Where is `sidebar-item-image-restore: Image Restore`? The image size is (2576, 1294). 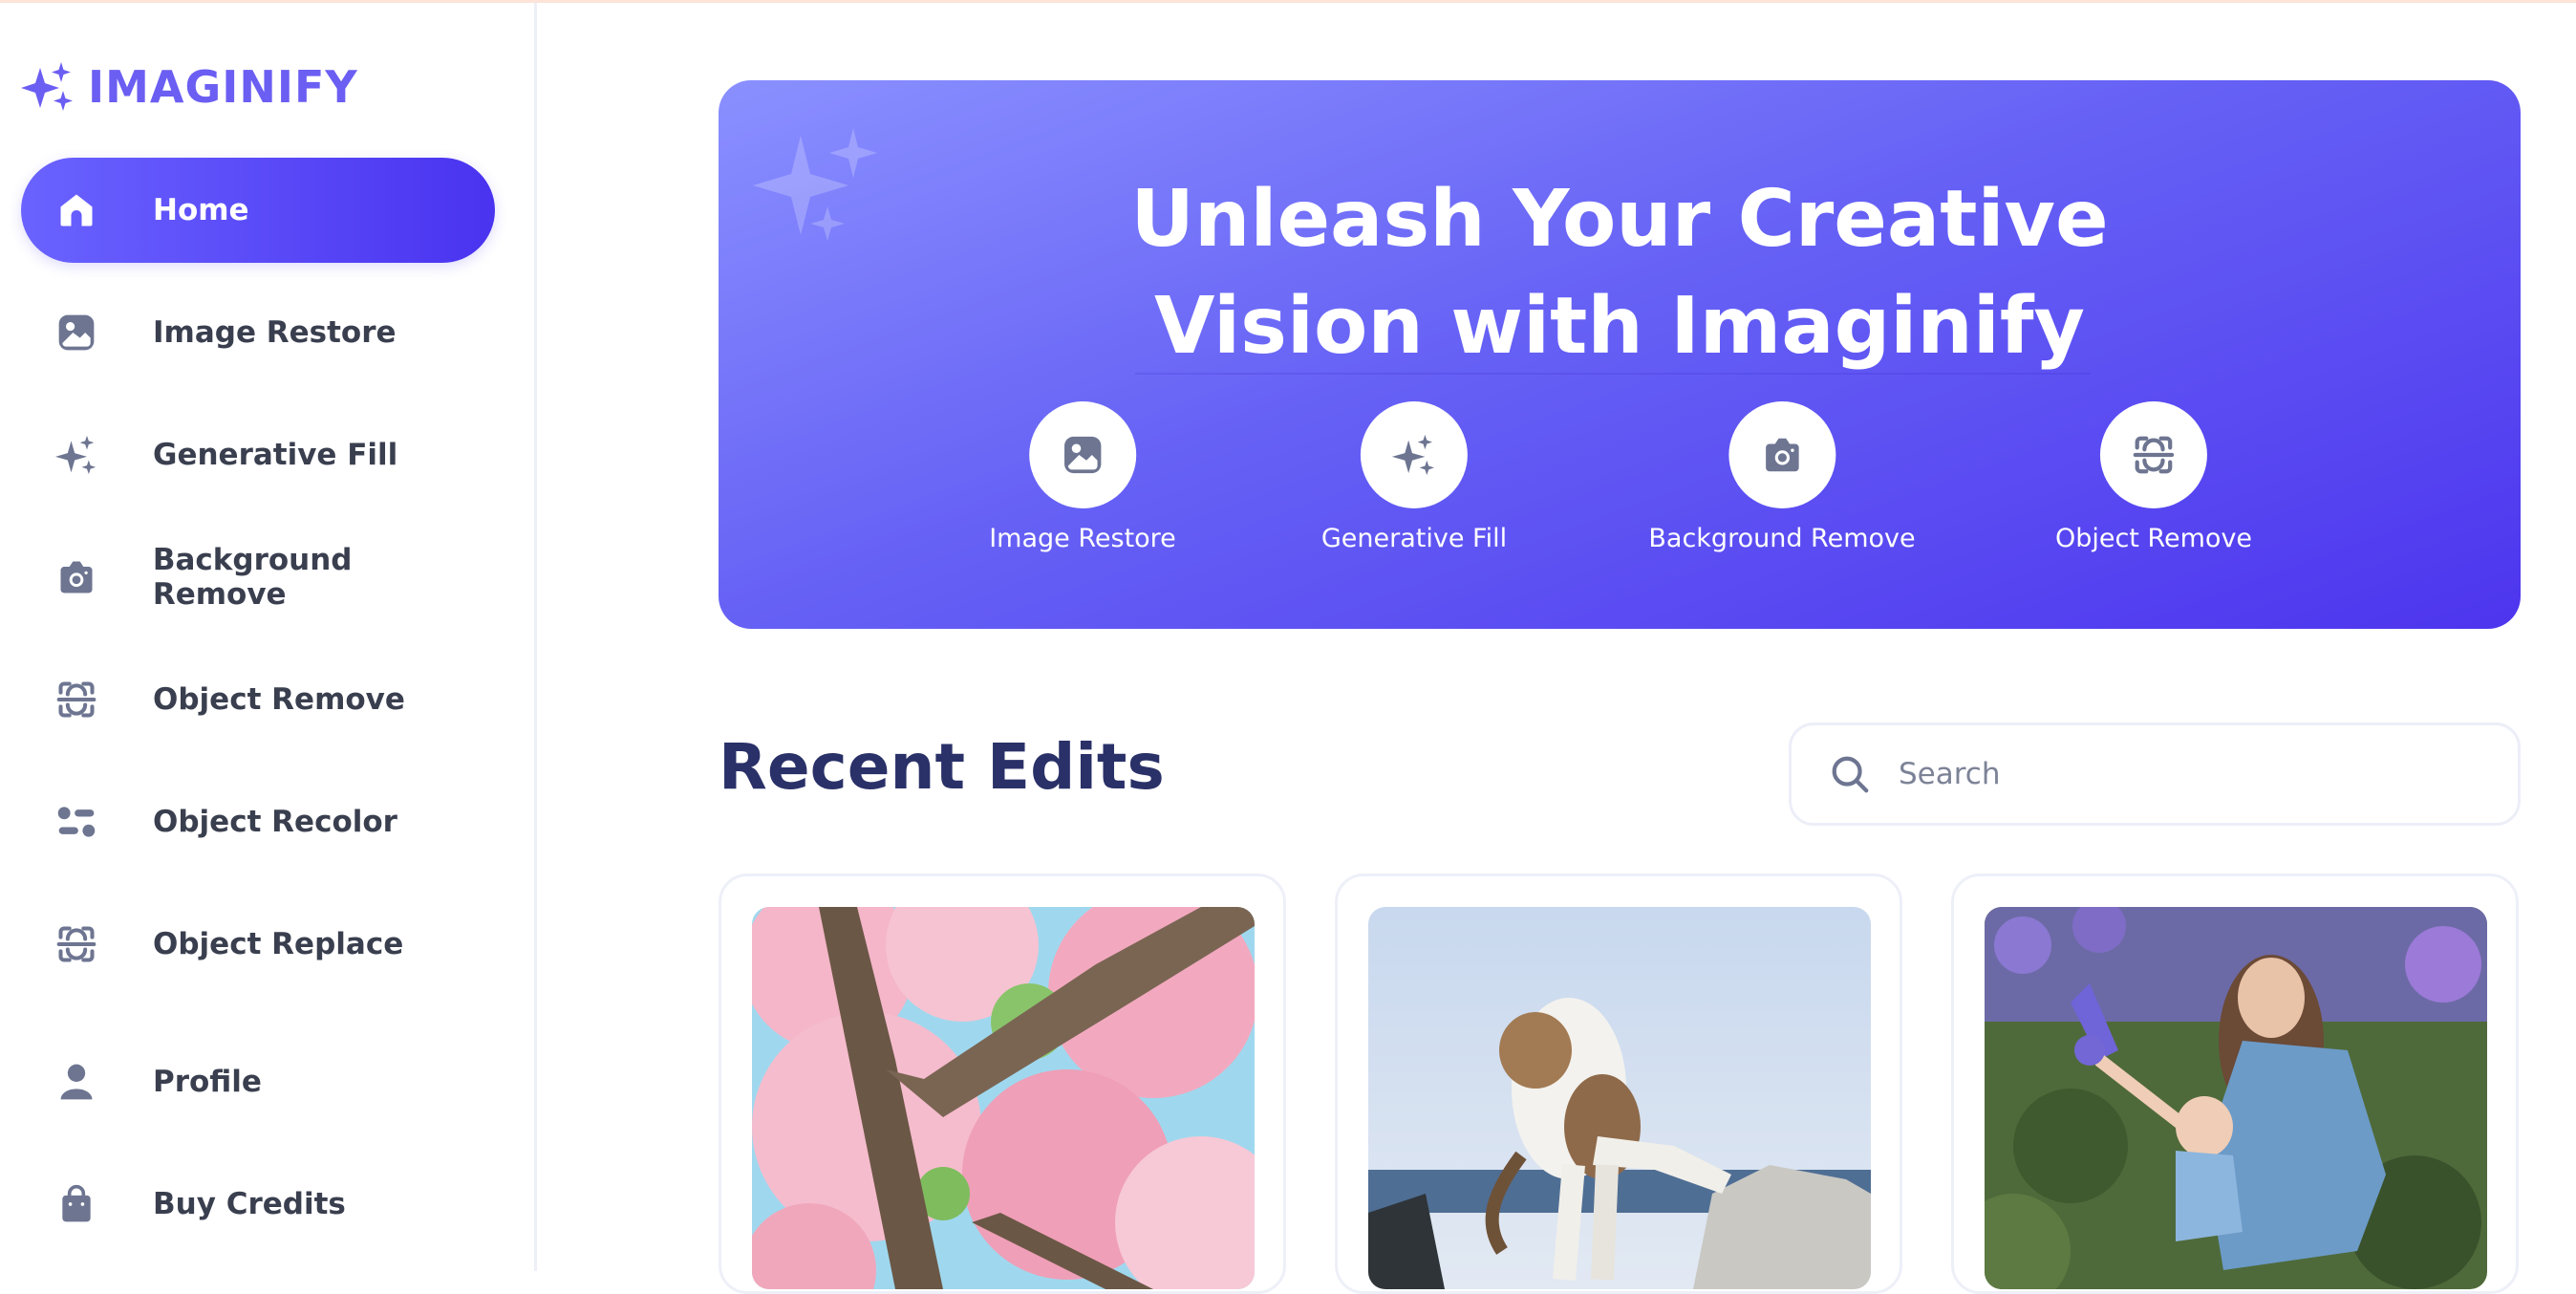 sidebar-item-image-restore: Image Restore is located at coordinates (258, 332).